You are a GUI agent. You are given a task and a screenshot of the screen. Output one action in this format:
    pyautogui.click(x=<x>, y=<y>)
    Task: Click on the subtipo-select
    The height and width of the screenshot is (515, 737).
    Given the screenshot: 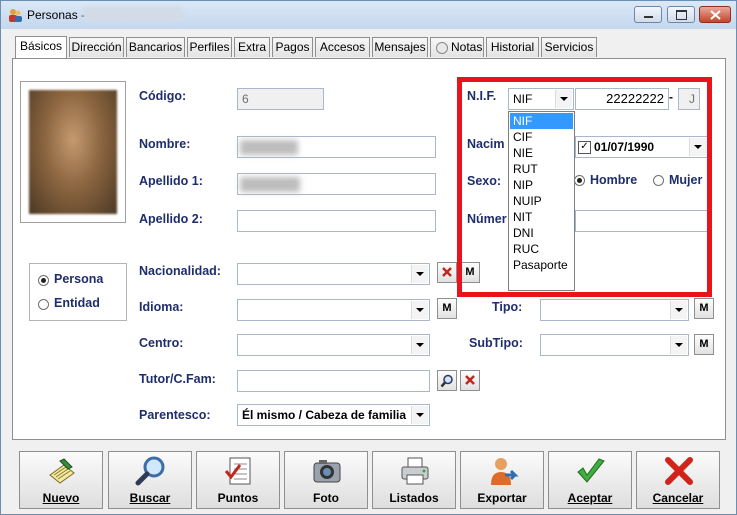 What is the action you would take?
    pyautogui.click(x=614, y=345)
    